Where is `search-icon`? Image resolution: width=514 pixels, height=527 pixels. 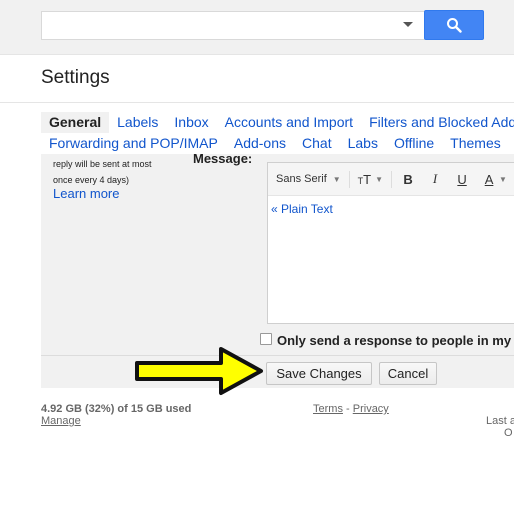
search-icon is located at coordinates (454, 25).